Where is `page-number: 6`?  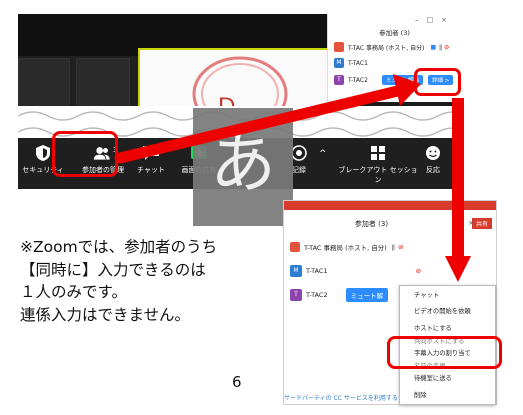 page-number: 6 is located at coordinates (237, 382).